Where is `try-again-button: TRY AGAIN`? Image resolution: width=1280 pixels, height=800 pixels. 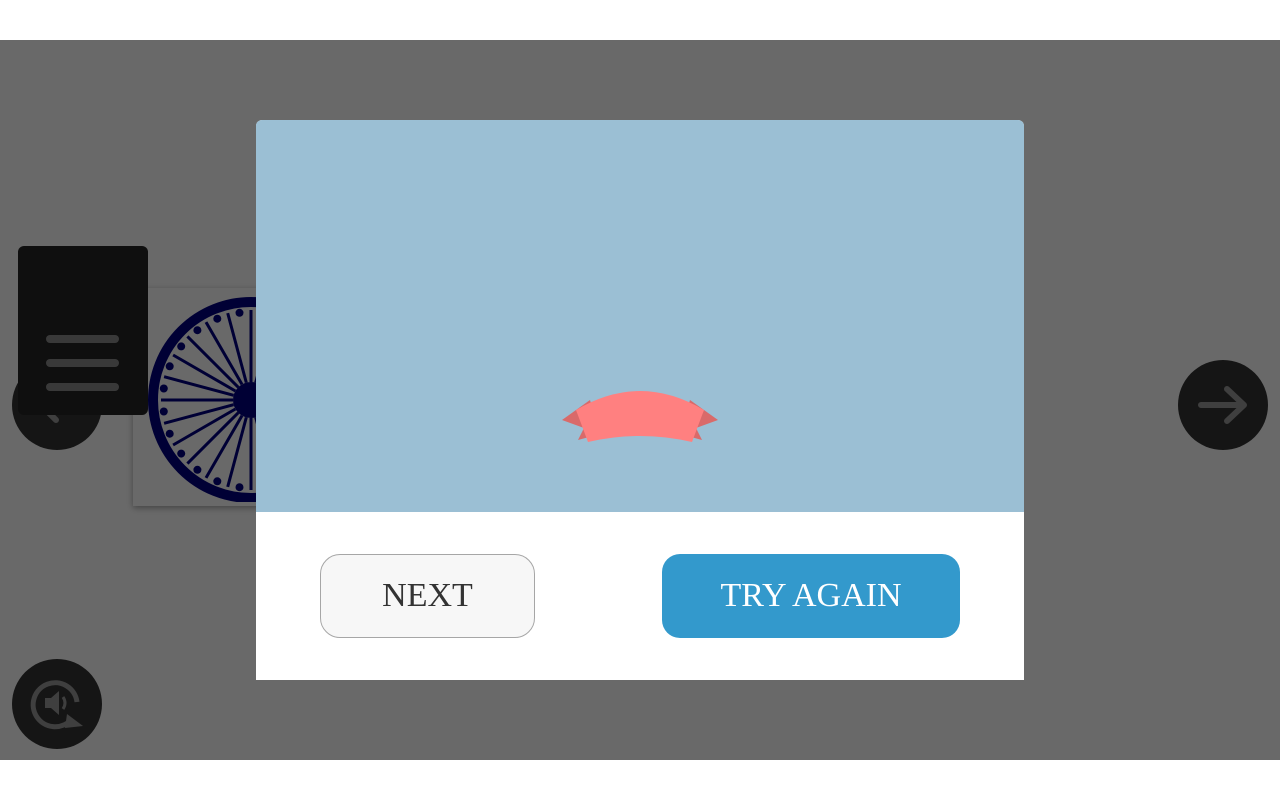 try-again-button: TRY AGAIN is located at coordinates (811, 596).